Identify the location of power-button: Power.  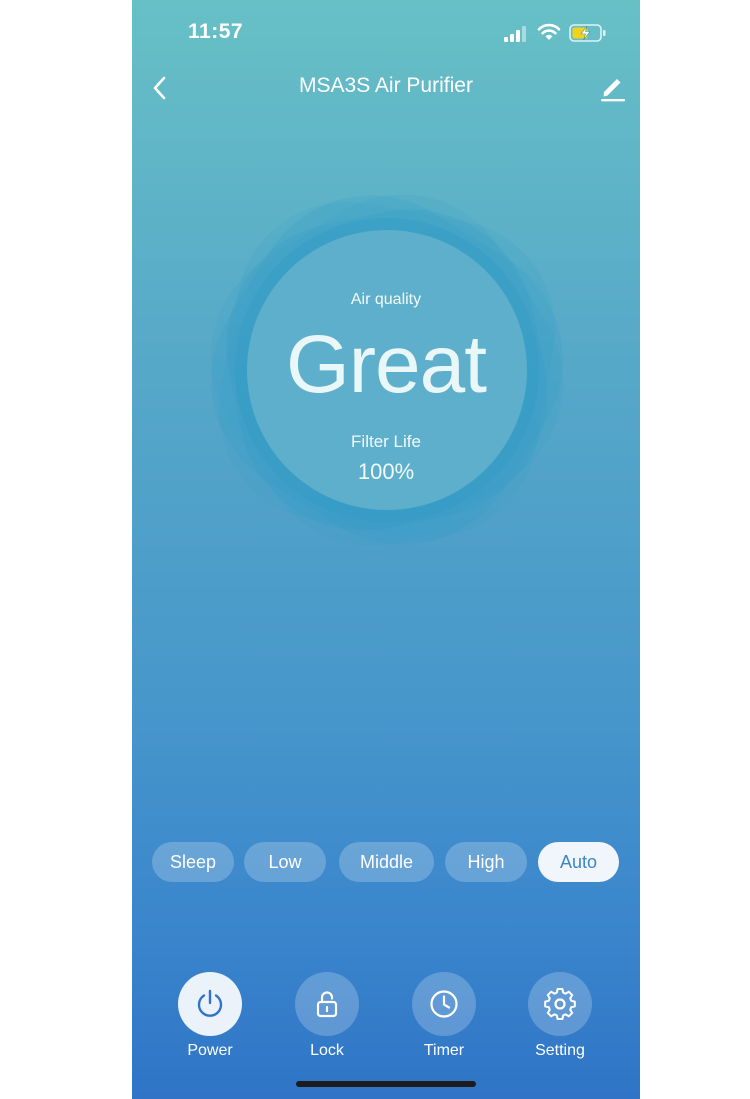
(210, 1015).